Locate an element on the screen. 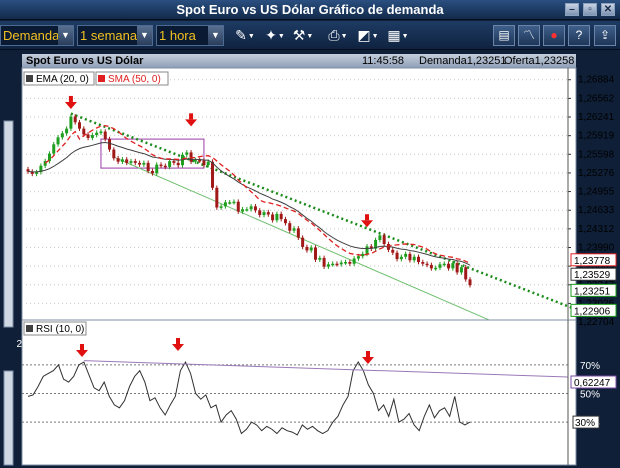 This screenshot has width=620, height=468. rsi-trend-flag-label: 0,62247 is located at coordinates (592, 383).